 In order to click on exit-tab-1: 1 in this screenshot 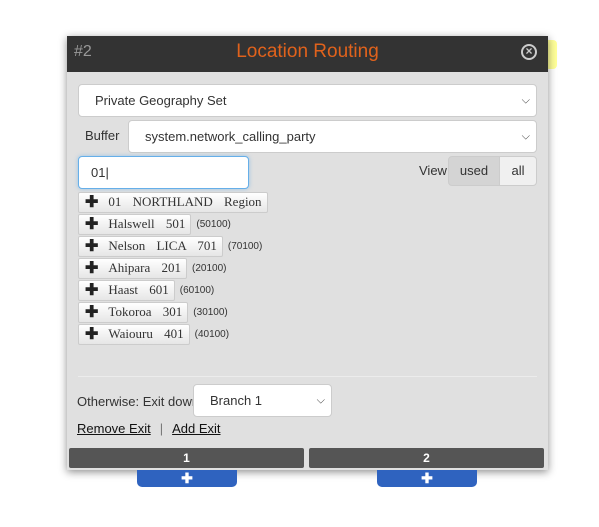, I will do `click(186, 458)`.